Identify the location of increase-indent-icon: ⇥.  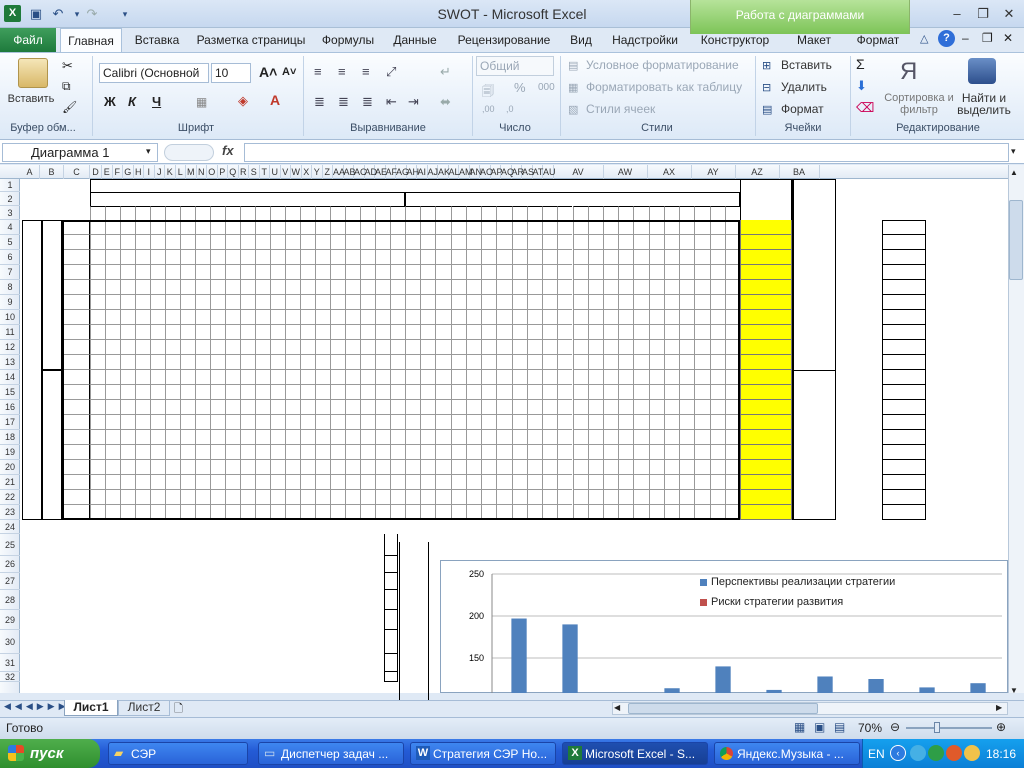
(413, 102).